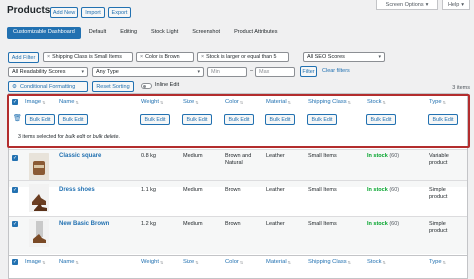 Image resolution: width=474 pixels, height=279 pixels. What do you see at coordinates (106, 137) in the screenshot?
I see `bulk-delete-link: bulk delete` at bounding box center [106, 137].